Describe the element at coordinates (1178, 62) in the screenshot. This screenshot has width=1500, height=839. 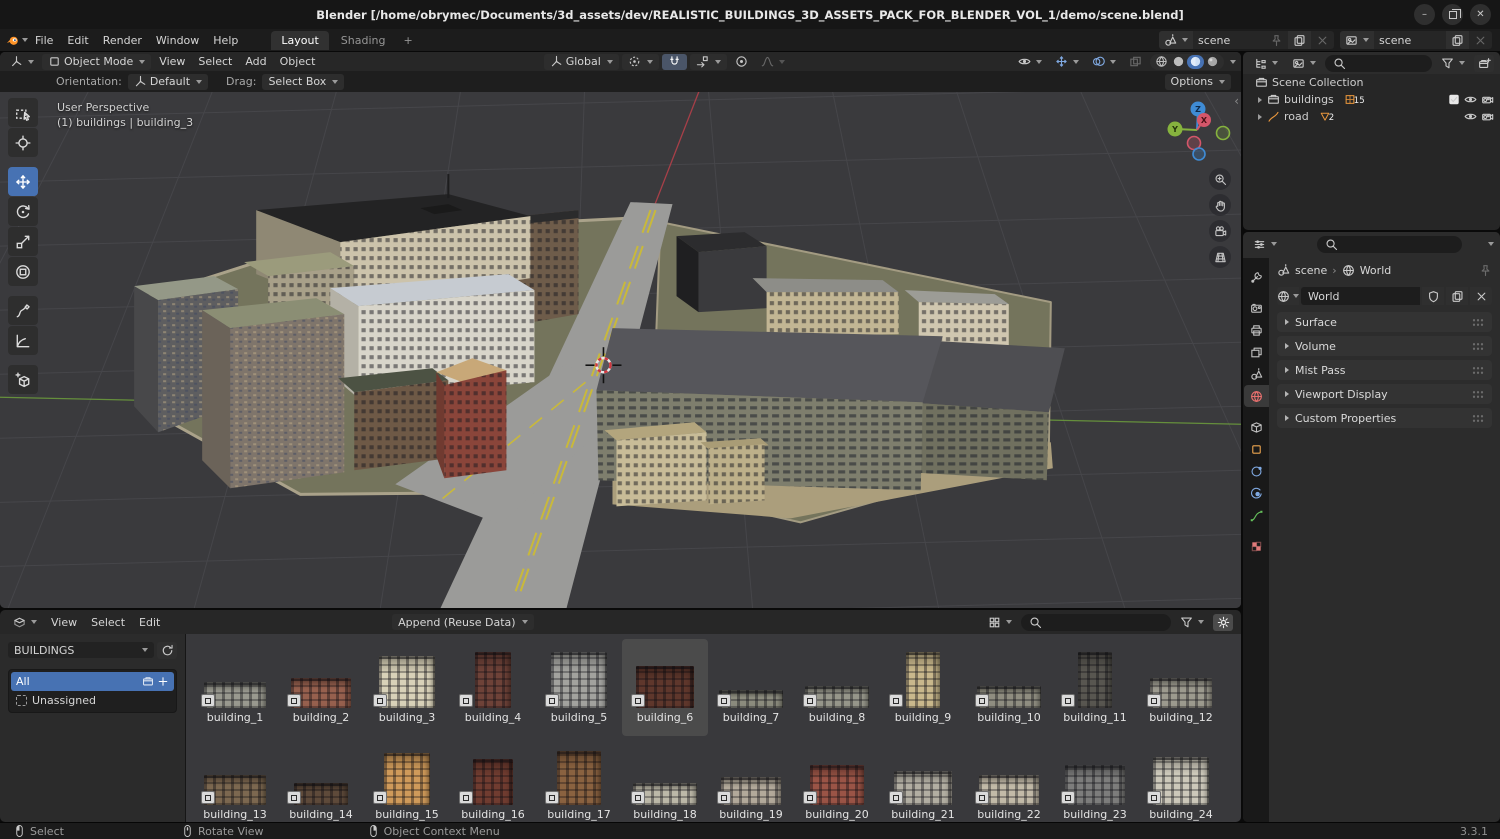
I see `shading-solid-button` at that location.